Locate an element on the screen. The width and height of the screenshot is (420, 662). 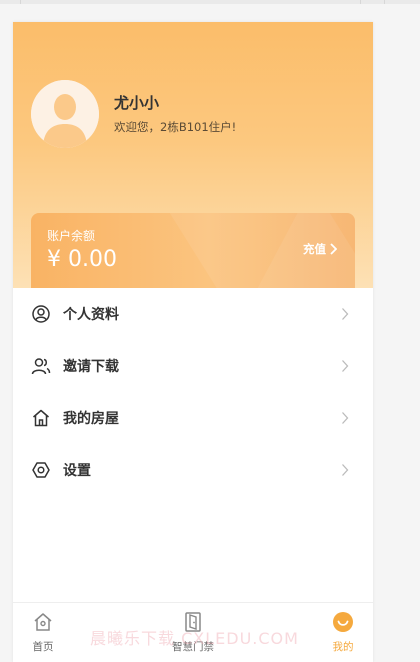
menu-item-settings: 设置 is located at coordinates (193, 470).